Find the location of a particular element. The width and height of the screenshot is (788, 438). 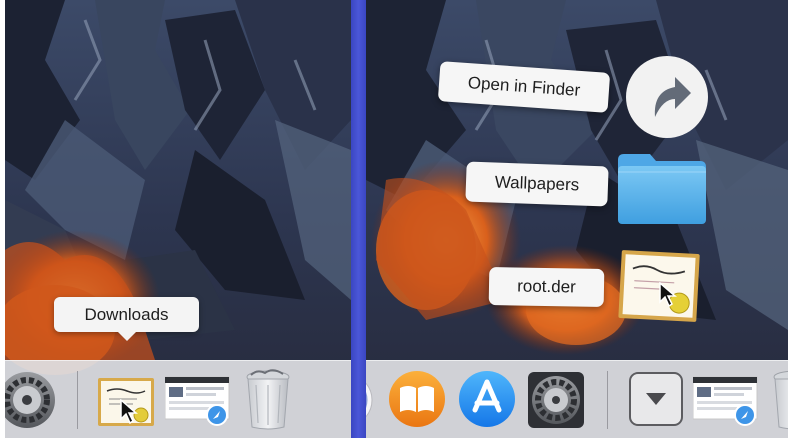

folder-icon is located at coordinates (662, 189).